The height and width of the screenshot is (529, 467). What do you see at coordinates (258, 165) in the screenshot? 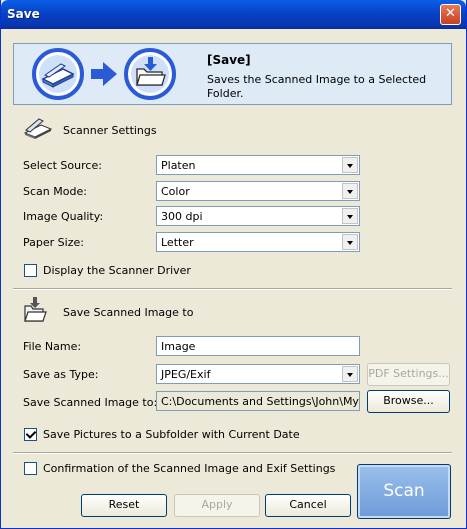
I see `select-source-dropdown: Platen` at bounding box center [258, 165].